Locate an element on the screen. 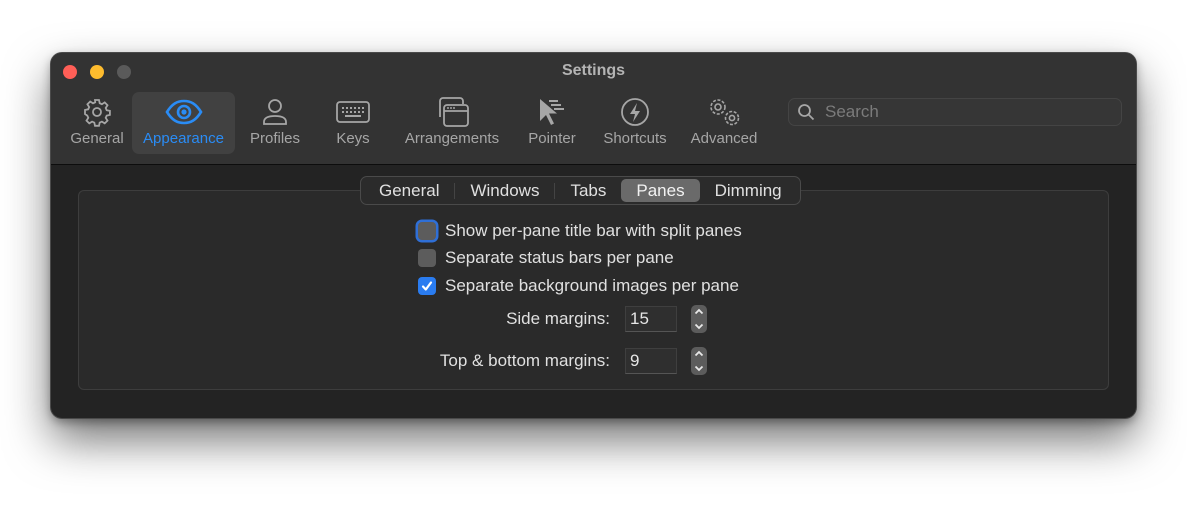  person-icon is located at coordinates (275, 112).